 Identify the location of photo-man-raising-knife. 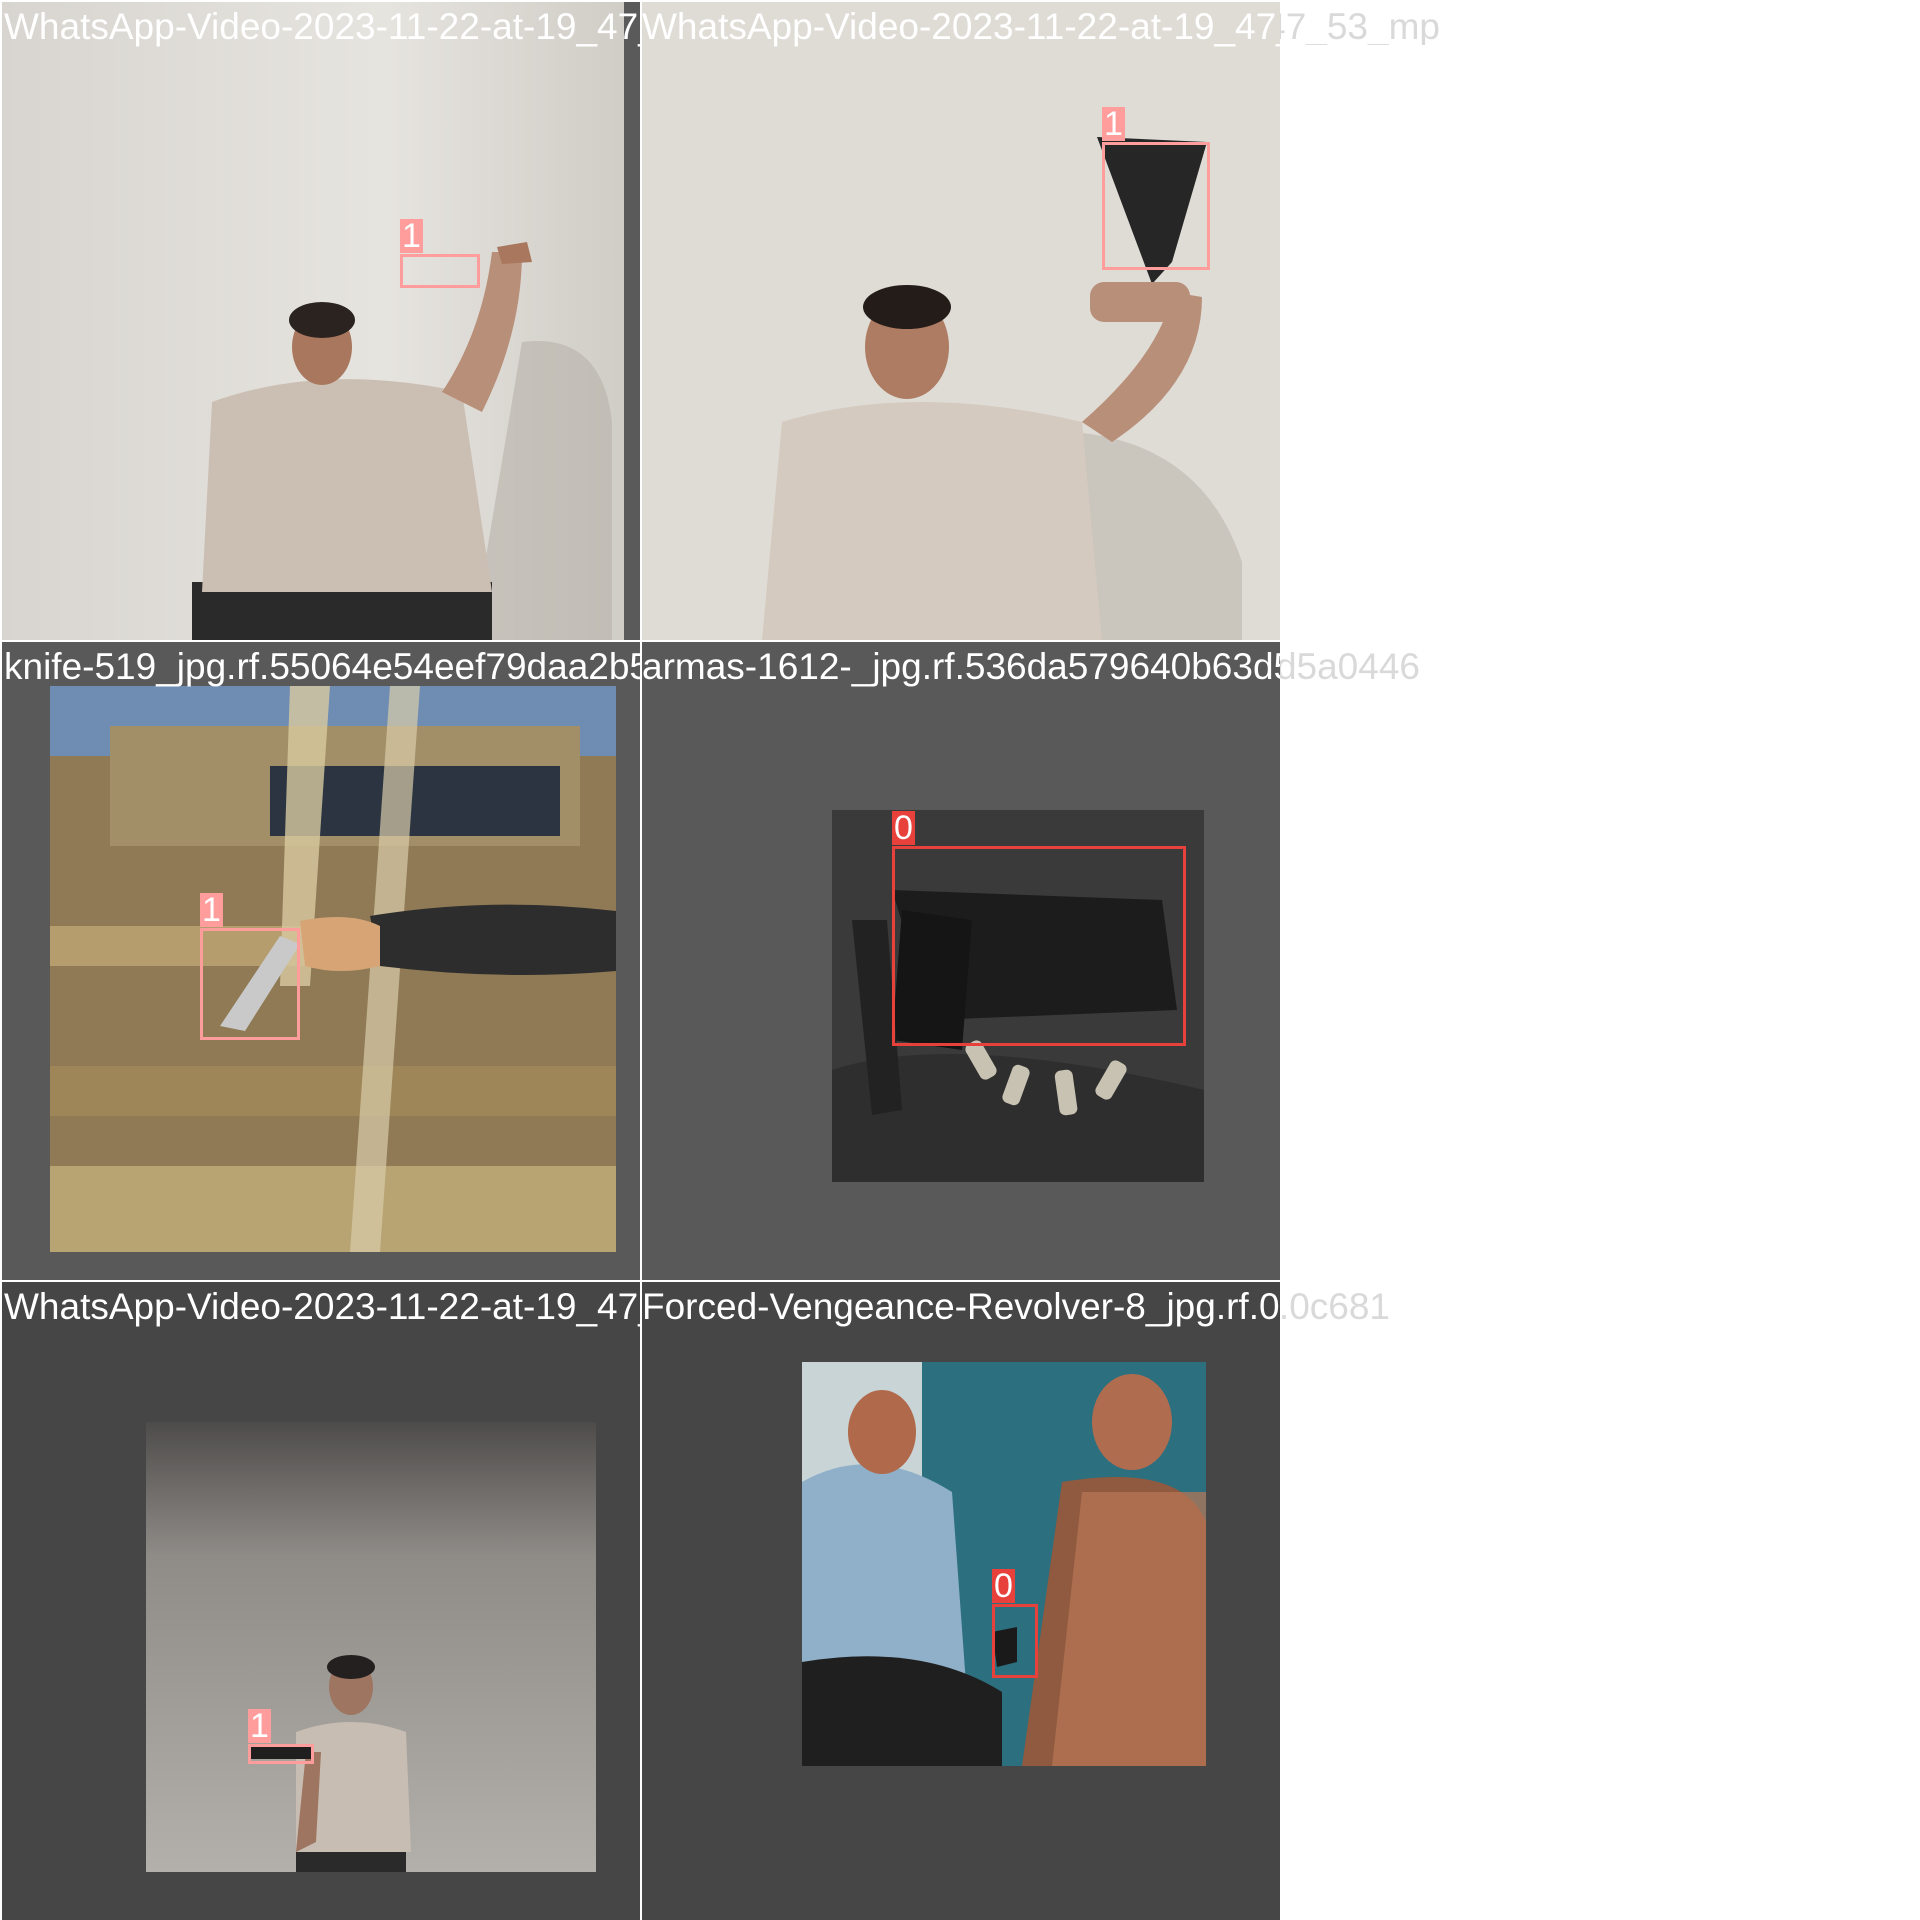
(321, 321).